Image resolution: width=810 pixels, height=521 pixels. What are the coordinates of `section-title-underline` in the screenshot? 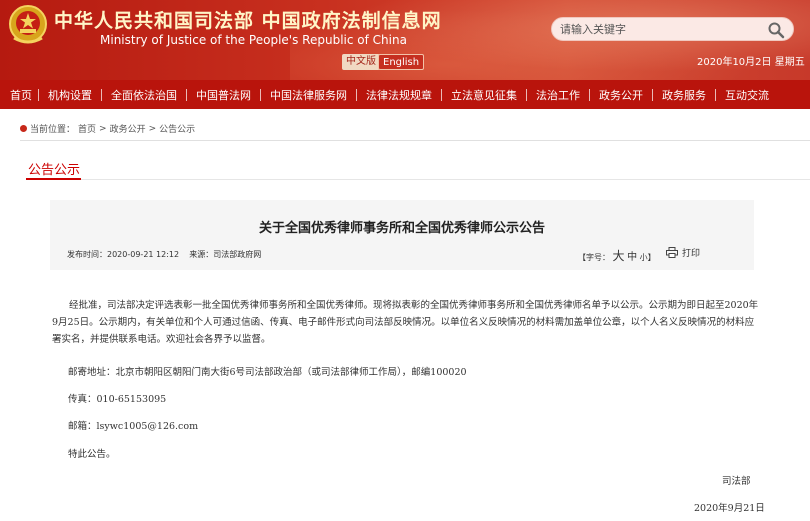 It's located at (53, 179).